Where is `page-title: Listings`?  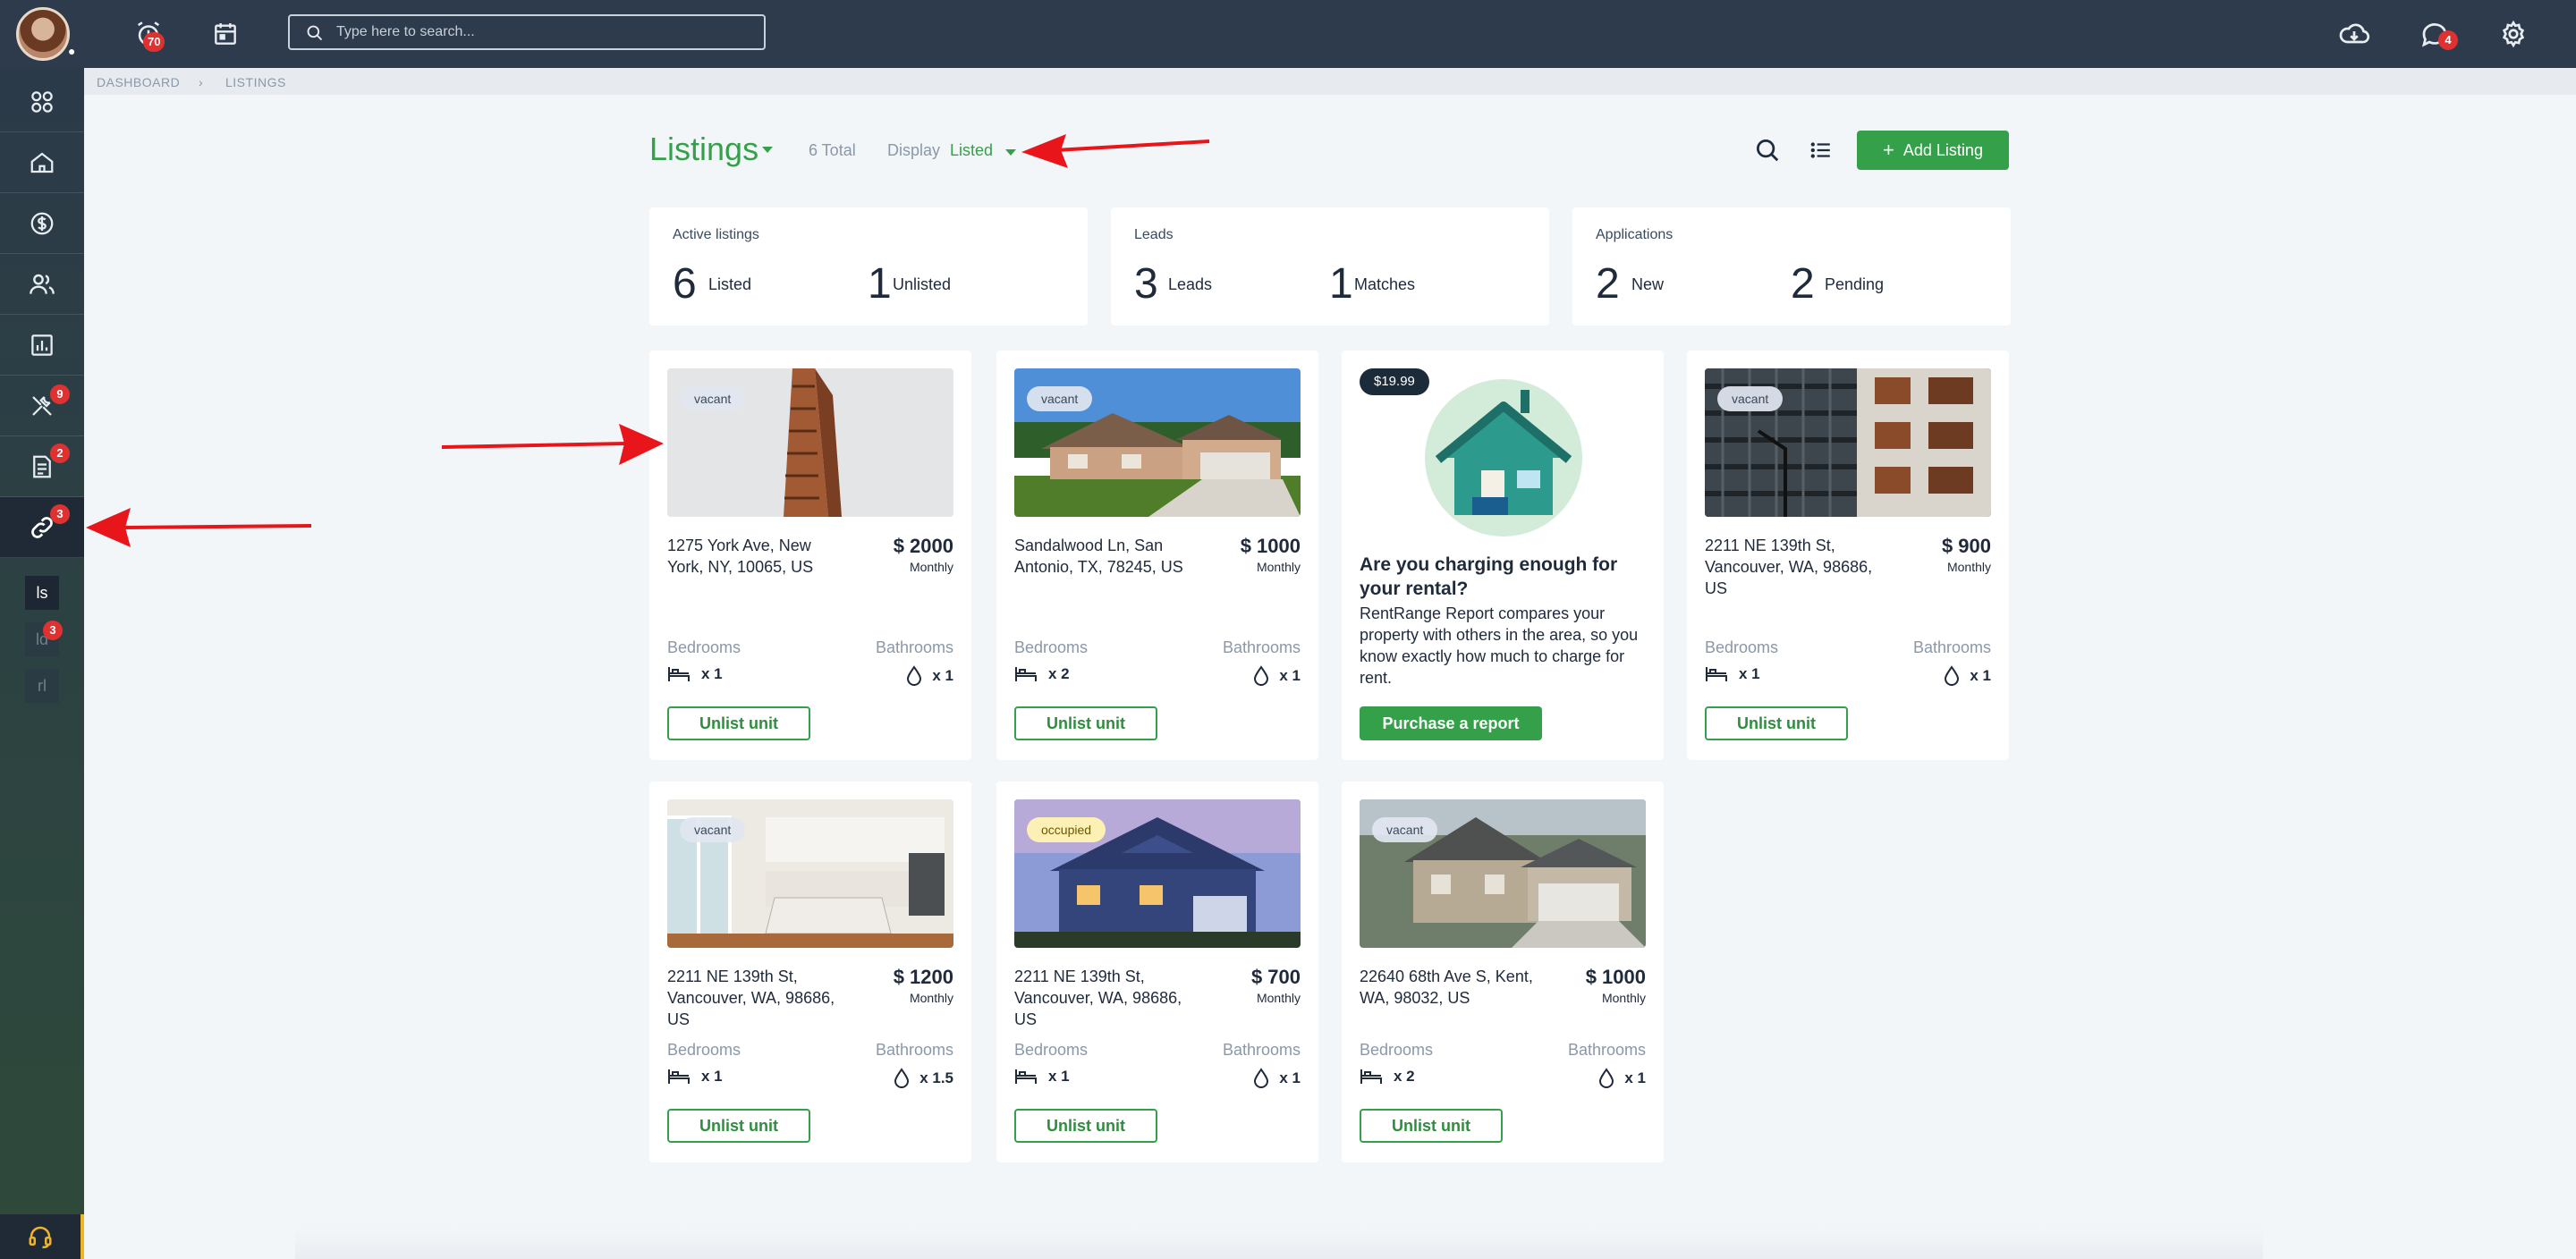 page-title: Listings is located at coordinates (703, 149).